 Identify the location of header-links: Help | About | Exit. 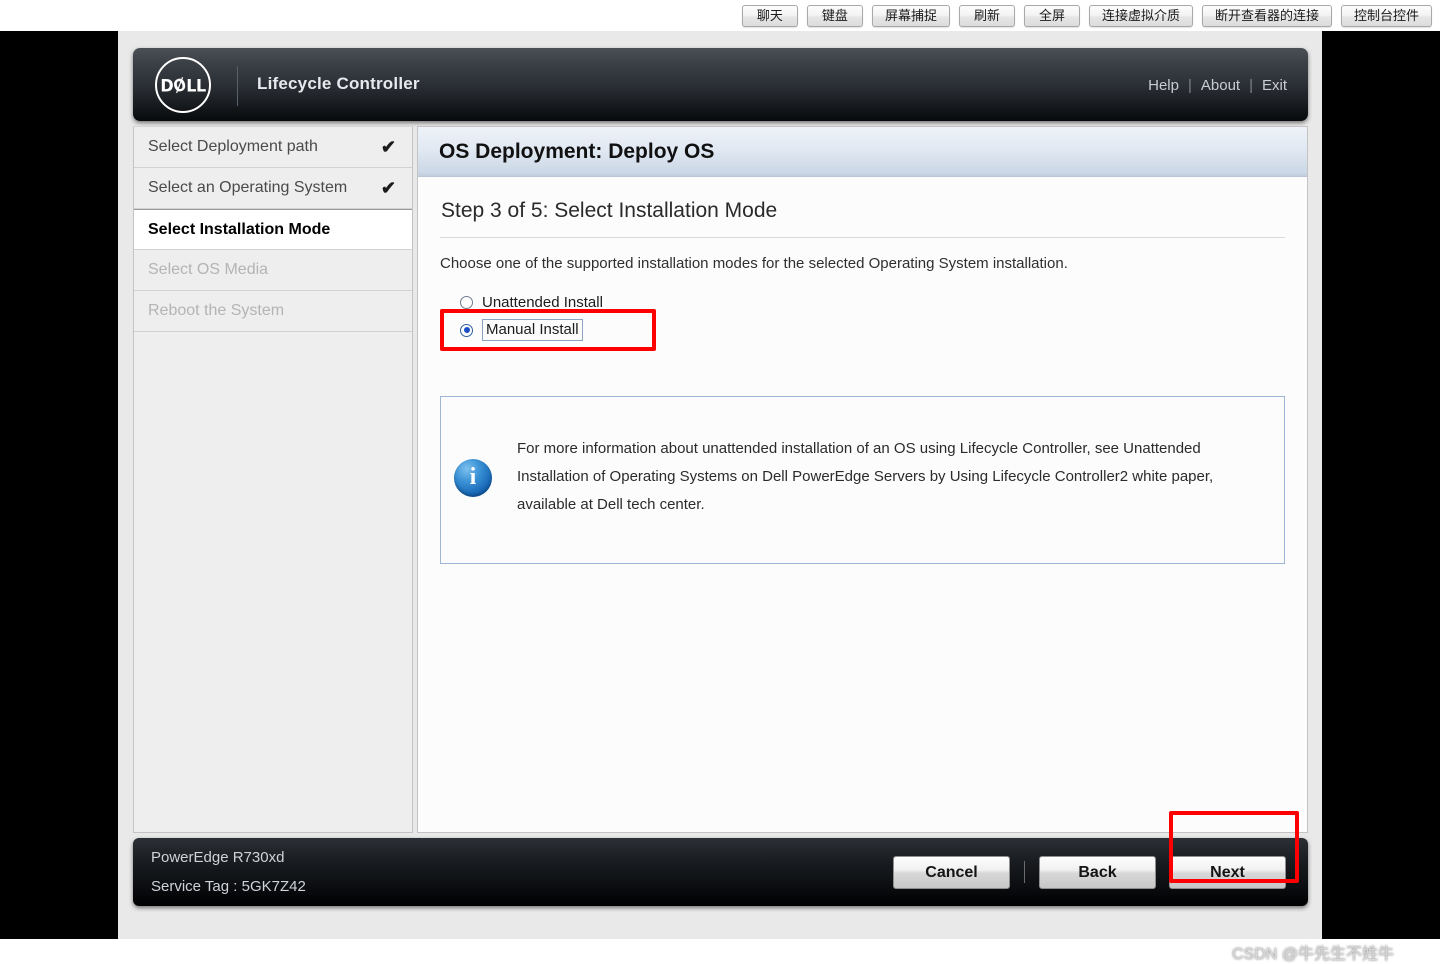
(1217, 85).